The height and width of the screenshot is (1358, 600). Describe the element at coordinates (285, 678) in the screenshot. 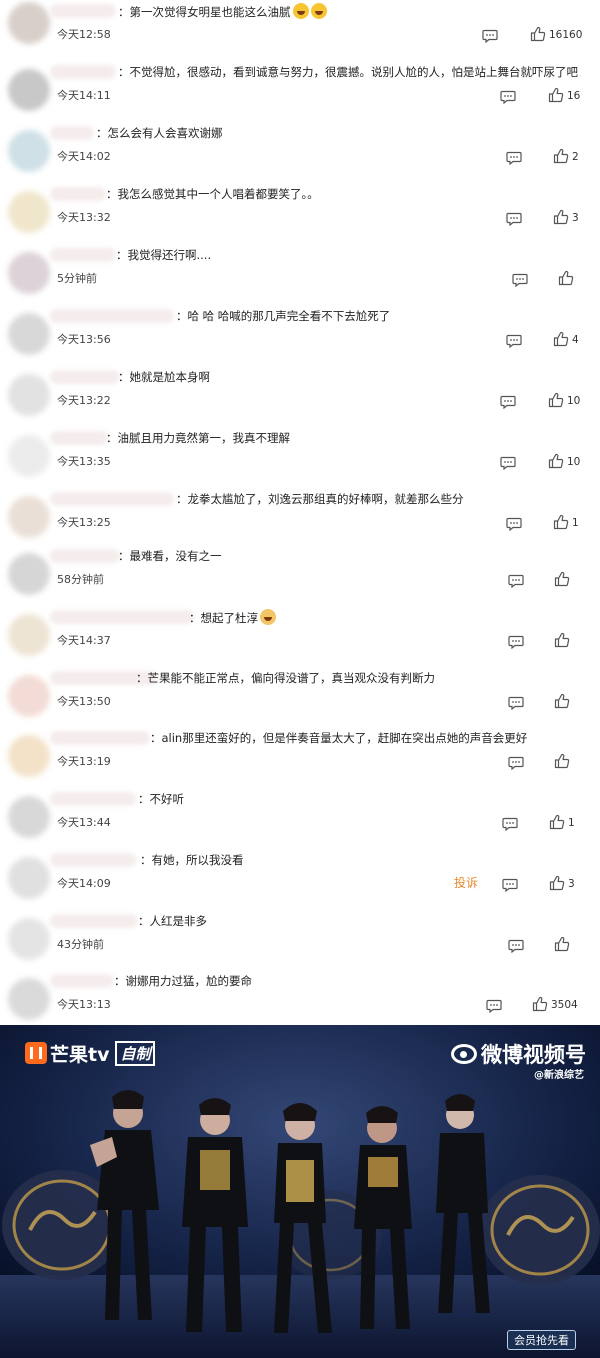

I see `comment-text: ：芒果能不能正常点，偏向得没谱了，真当观众没有判断力` at that location.